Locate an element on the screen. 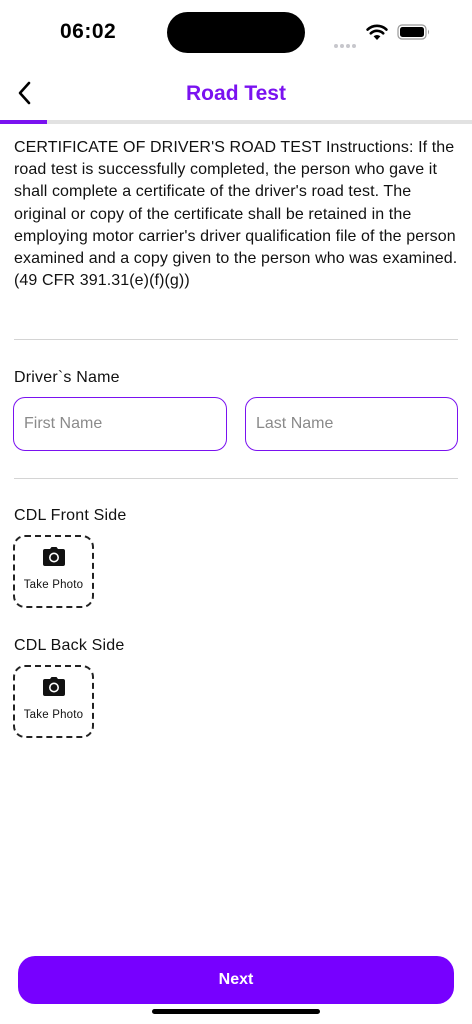  cdl-front-label: CDL Front Side is located at coordinates (70, 515).